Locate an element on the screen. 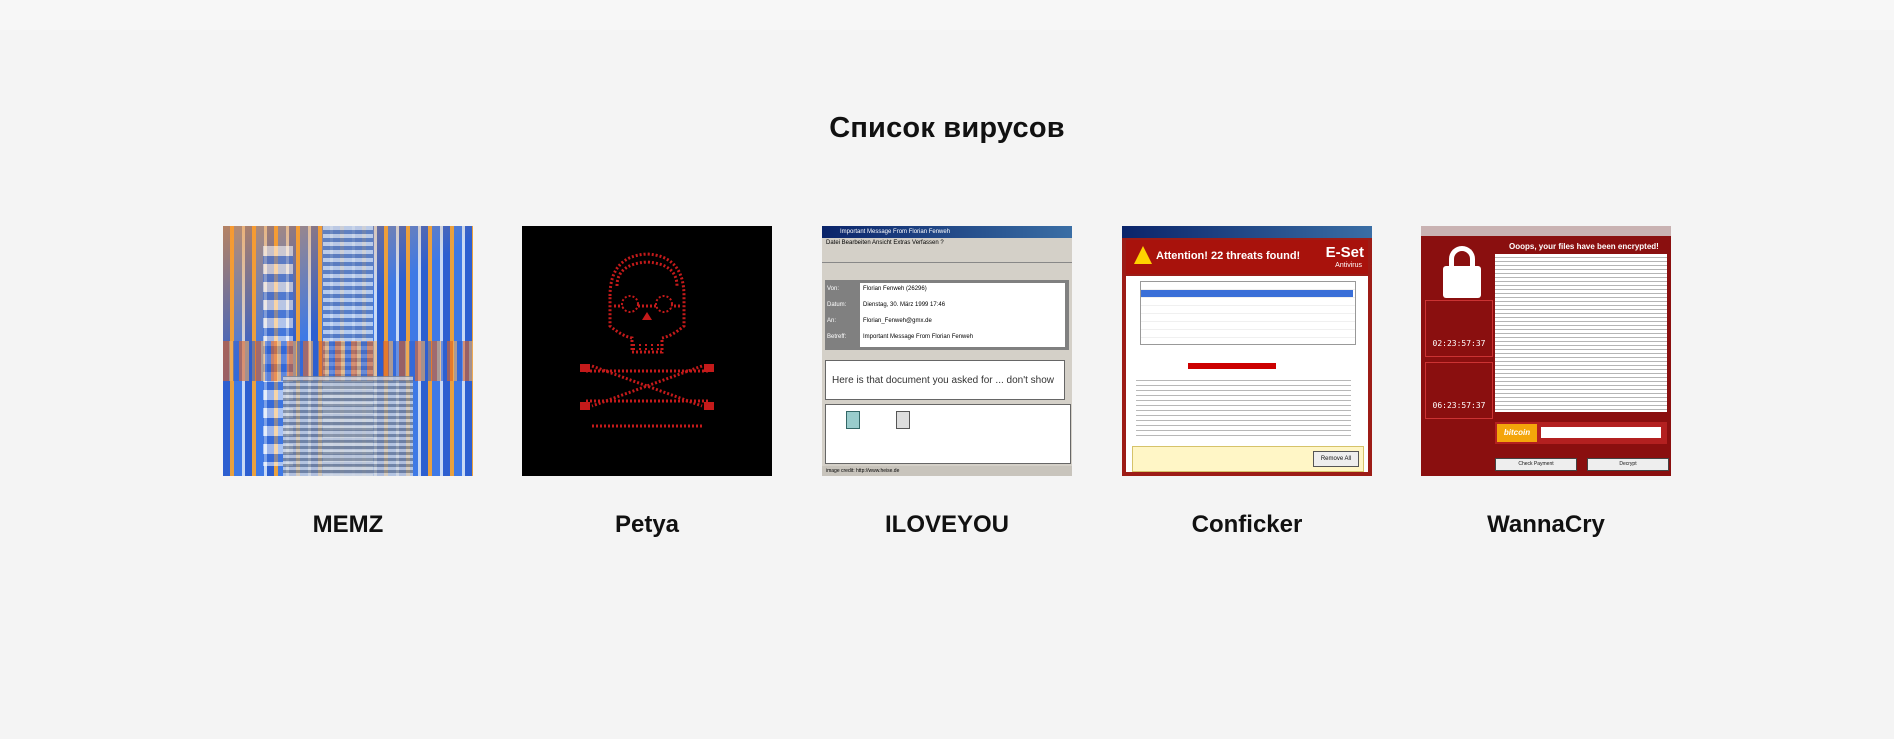 The image size is (1894, 739). lock-icon is located at coordinates (1462, 272).